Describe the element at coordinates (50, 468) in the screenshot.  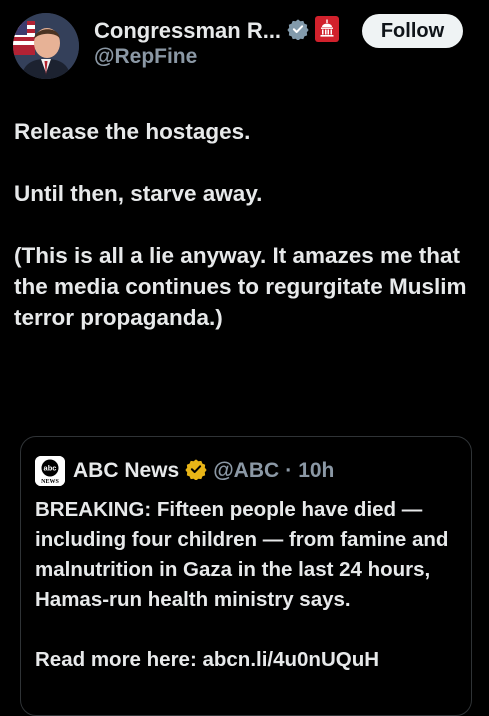
I see `svg-text: abc` at that location.